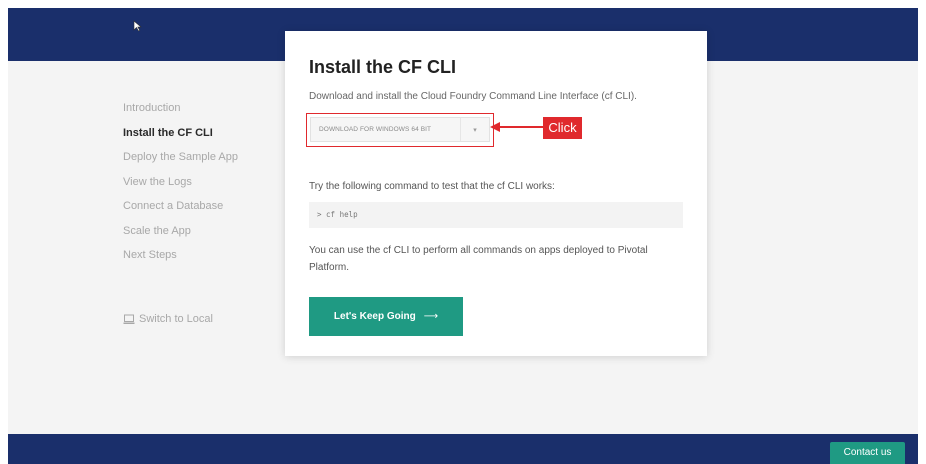  What do you see at coordinates (176, 319) in the screenshot?
I see `switch-to-local-label: Switch to Local` at bounding box center [176, 319].